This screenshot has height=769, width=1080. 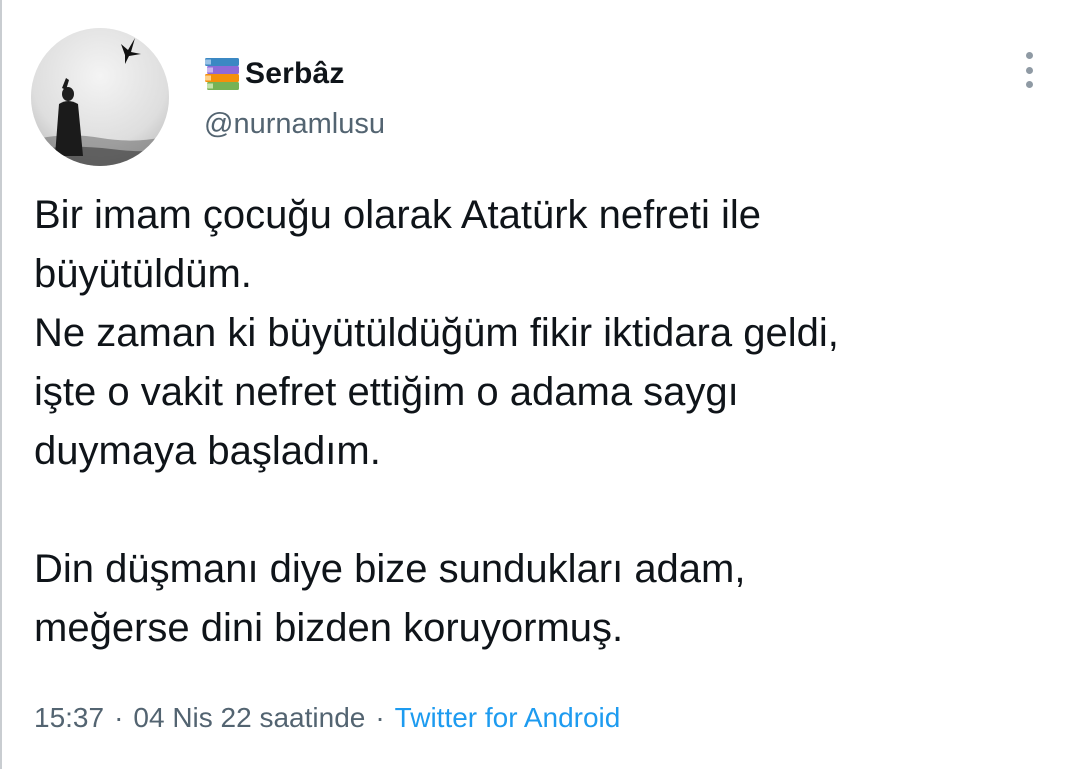 What do you see at coordinates (69, 717) in the screenshot?
I see `tweet-time: 15:37` at bounding box center [69, 717].